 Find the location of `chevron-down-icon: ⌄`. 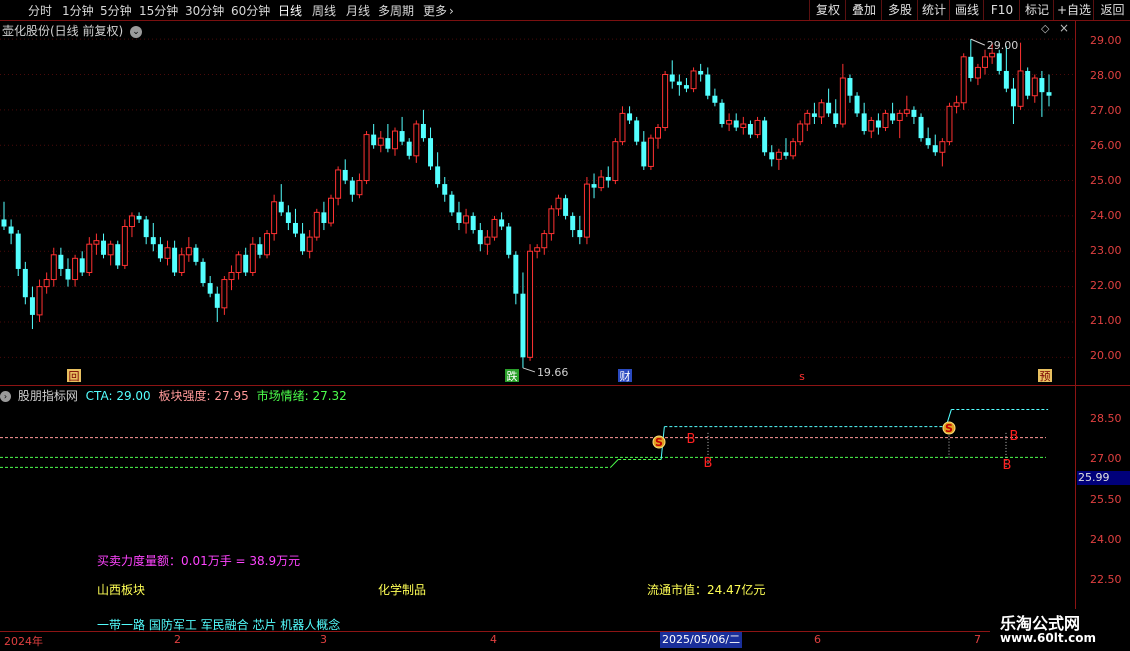

chevron-down-icon: ⌄ is located at coordinates (136, 31).